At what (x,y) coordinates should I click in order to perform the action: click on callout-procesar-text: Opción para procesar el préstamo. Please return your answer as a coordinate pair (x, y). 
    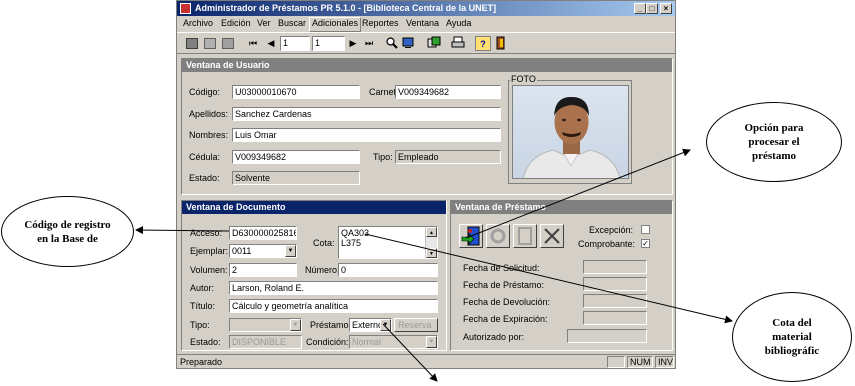
    Looking at the image, I should click on (774, 142).